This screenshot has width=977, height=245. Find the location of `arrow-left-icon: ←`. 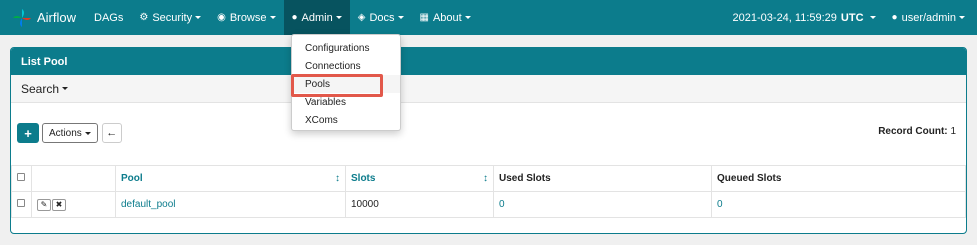

arrow-left-icon: ← is located at coordinates (112, 133).